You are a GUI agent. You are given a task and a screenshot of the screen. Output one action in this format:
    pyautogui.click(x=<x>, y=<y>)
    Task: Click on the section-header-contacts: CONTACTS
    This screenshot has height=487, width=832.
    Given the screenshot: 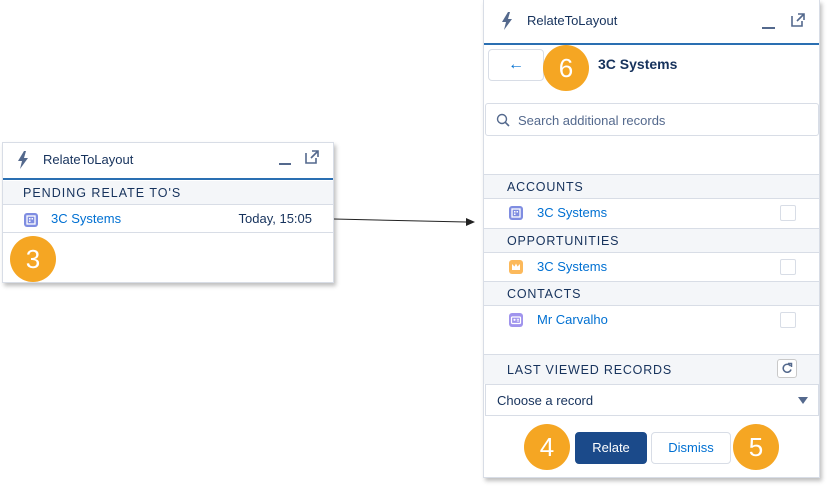 What is the action you would take?
    pyautogui.click(x=651, y=293)
    